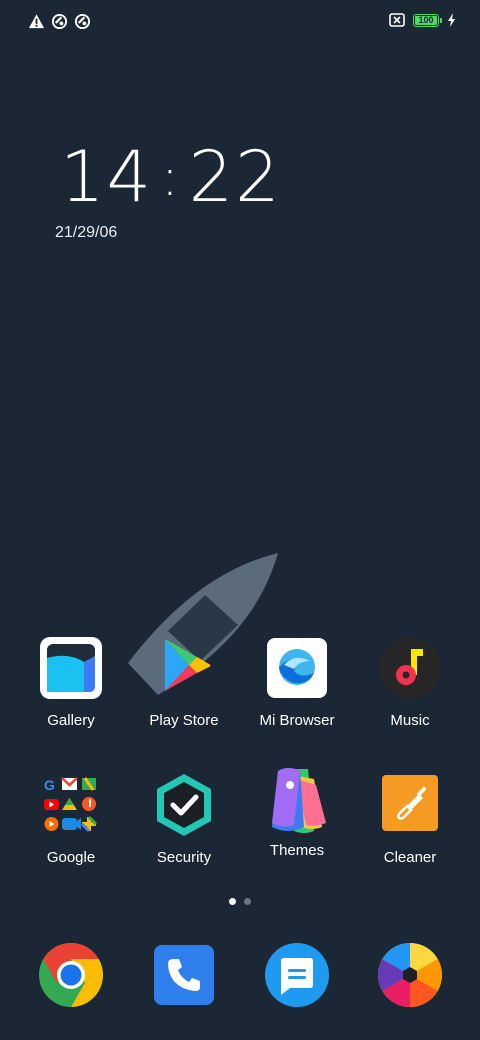 This screenshot has height=1040, width=480. I want to click on dock-chrome, so click(71, 975).